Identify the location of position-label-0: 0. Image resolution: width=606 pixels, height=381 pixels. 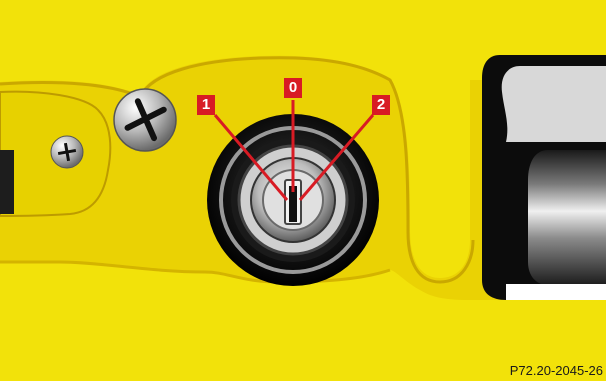
(293, 88).